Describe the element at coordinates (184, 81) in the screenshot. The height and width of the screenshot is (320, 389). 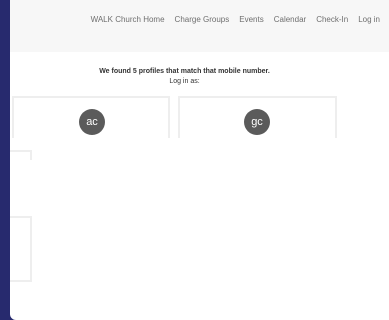
I see `login-as-label: Log in as:` at that location.